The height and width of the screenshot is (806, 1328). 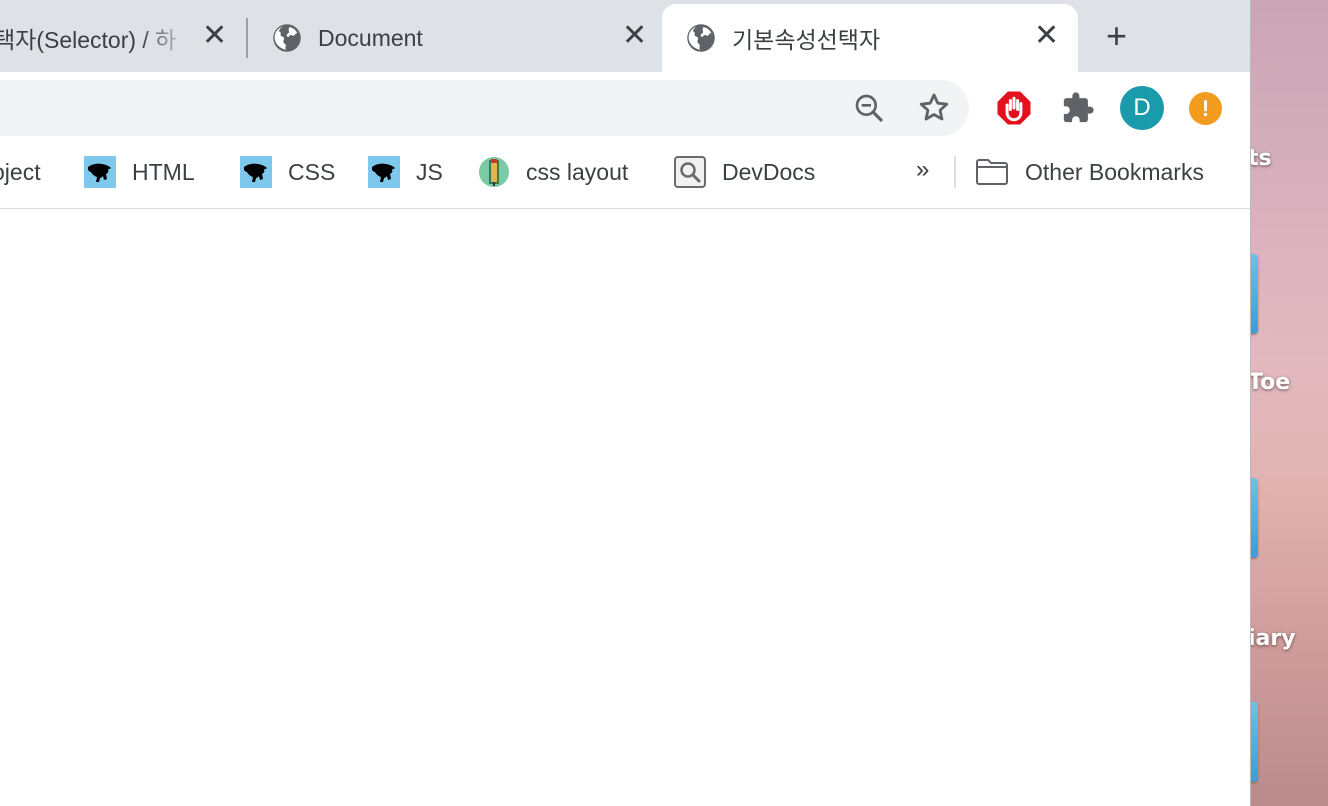 I want to click on bookmark-label: HTML, so click(x=163, y=171).